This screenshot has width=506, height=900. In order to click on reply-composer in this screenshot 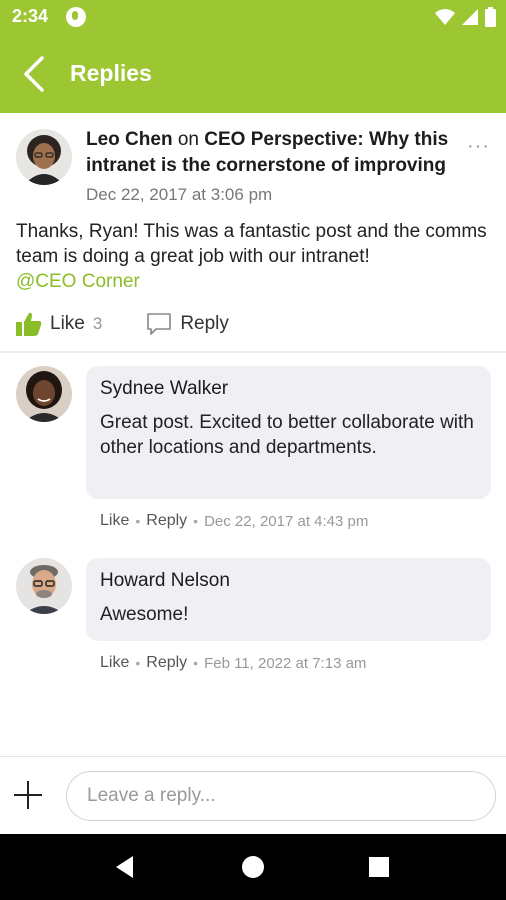, I will do `click(253, 795)`.